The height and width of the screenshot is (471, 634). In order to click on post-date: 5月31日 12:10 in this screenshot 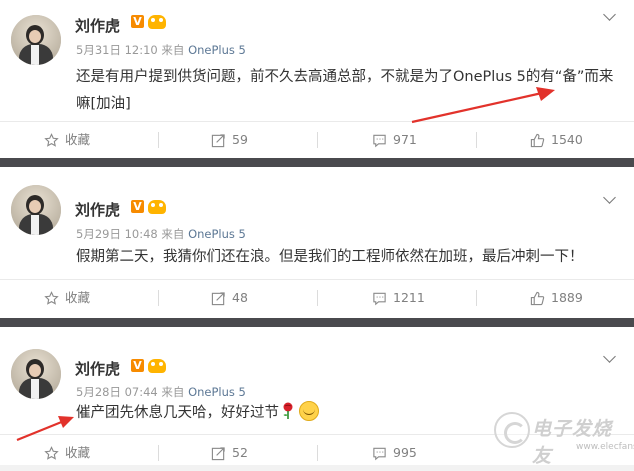, I will do `click(117, 50)`.